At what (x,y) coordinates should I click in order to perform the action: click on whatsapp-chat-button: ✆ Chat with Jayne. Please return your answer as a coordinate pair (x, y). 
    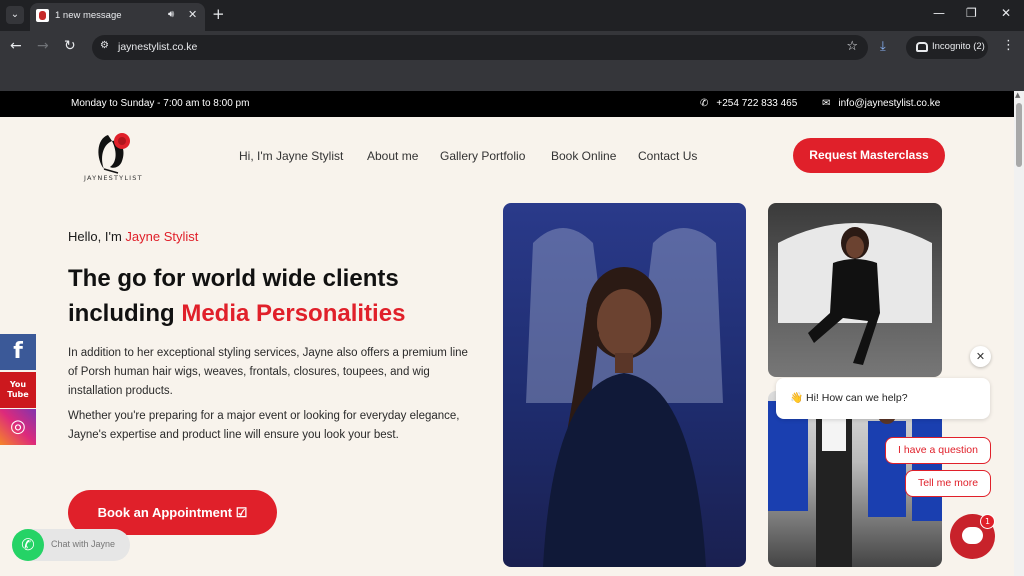
    Looking at the image, I should click on (71, 545).